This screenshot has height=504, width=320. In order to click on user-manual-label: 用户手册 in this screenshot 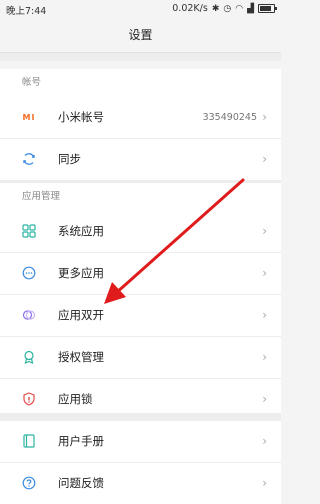, I will do `click(81, 441)`.